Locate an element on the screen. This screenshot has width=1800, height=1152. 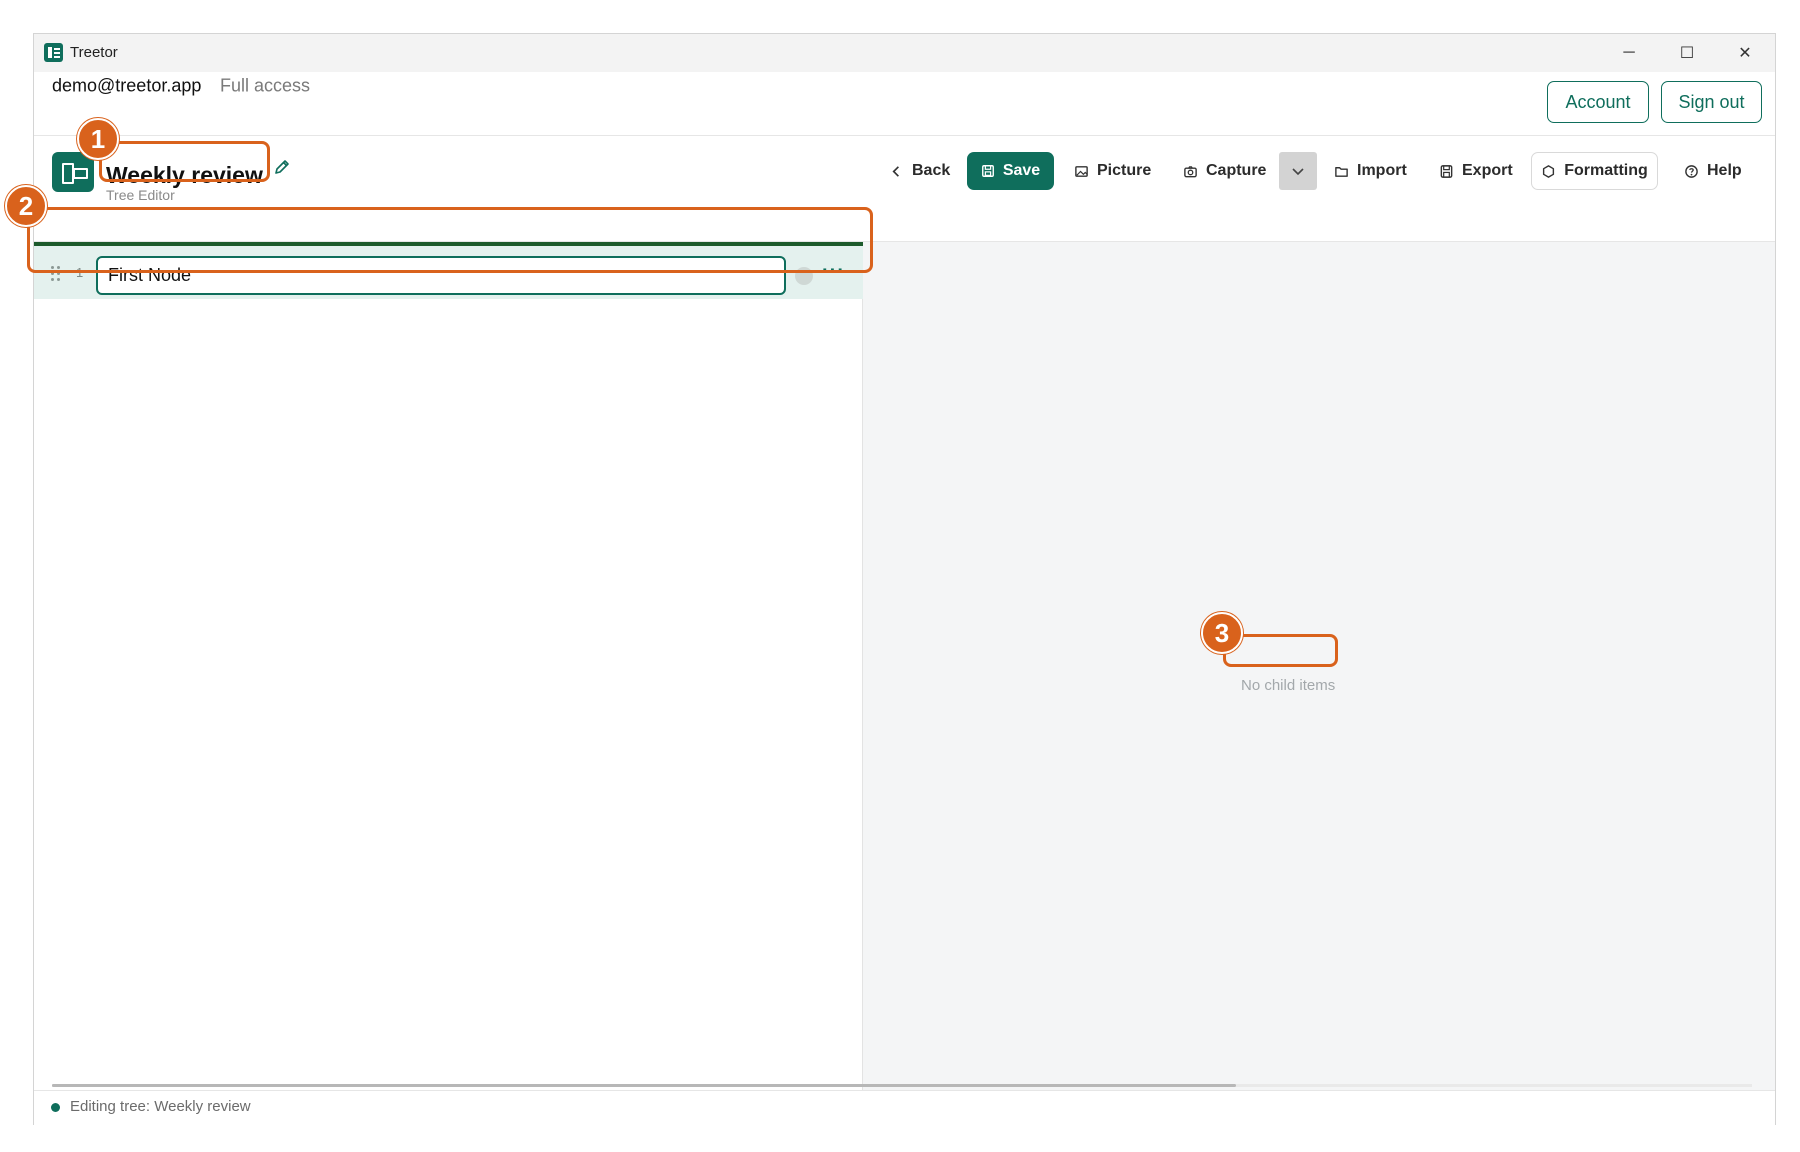
export-button: Export is located at coordinates (1476, 171).